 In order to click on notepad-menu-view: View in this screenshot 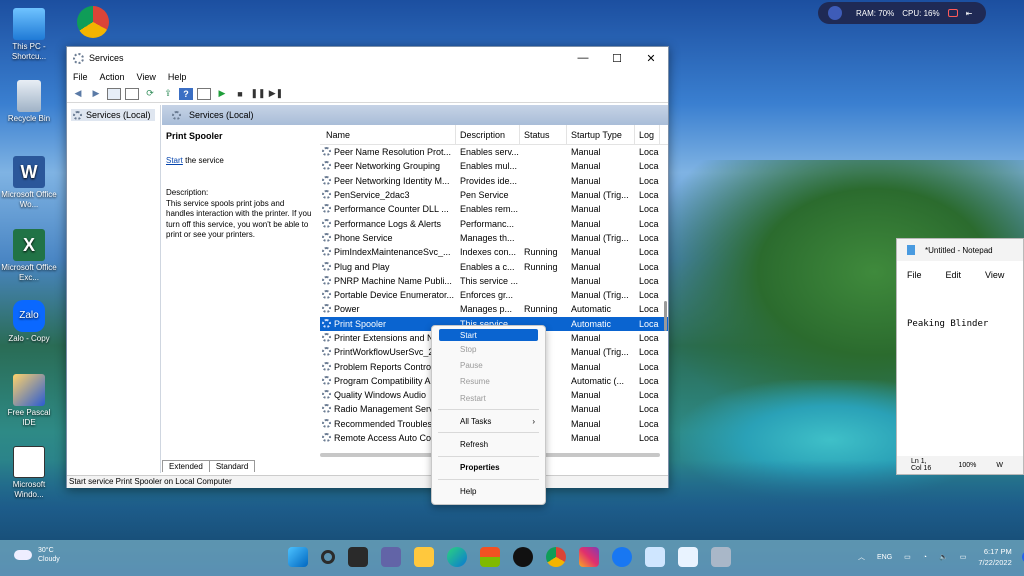, I will do `click(994, 275)`.